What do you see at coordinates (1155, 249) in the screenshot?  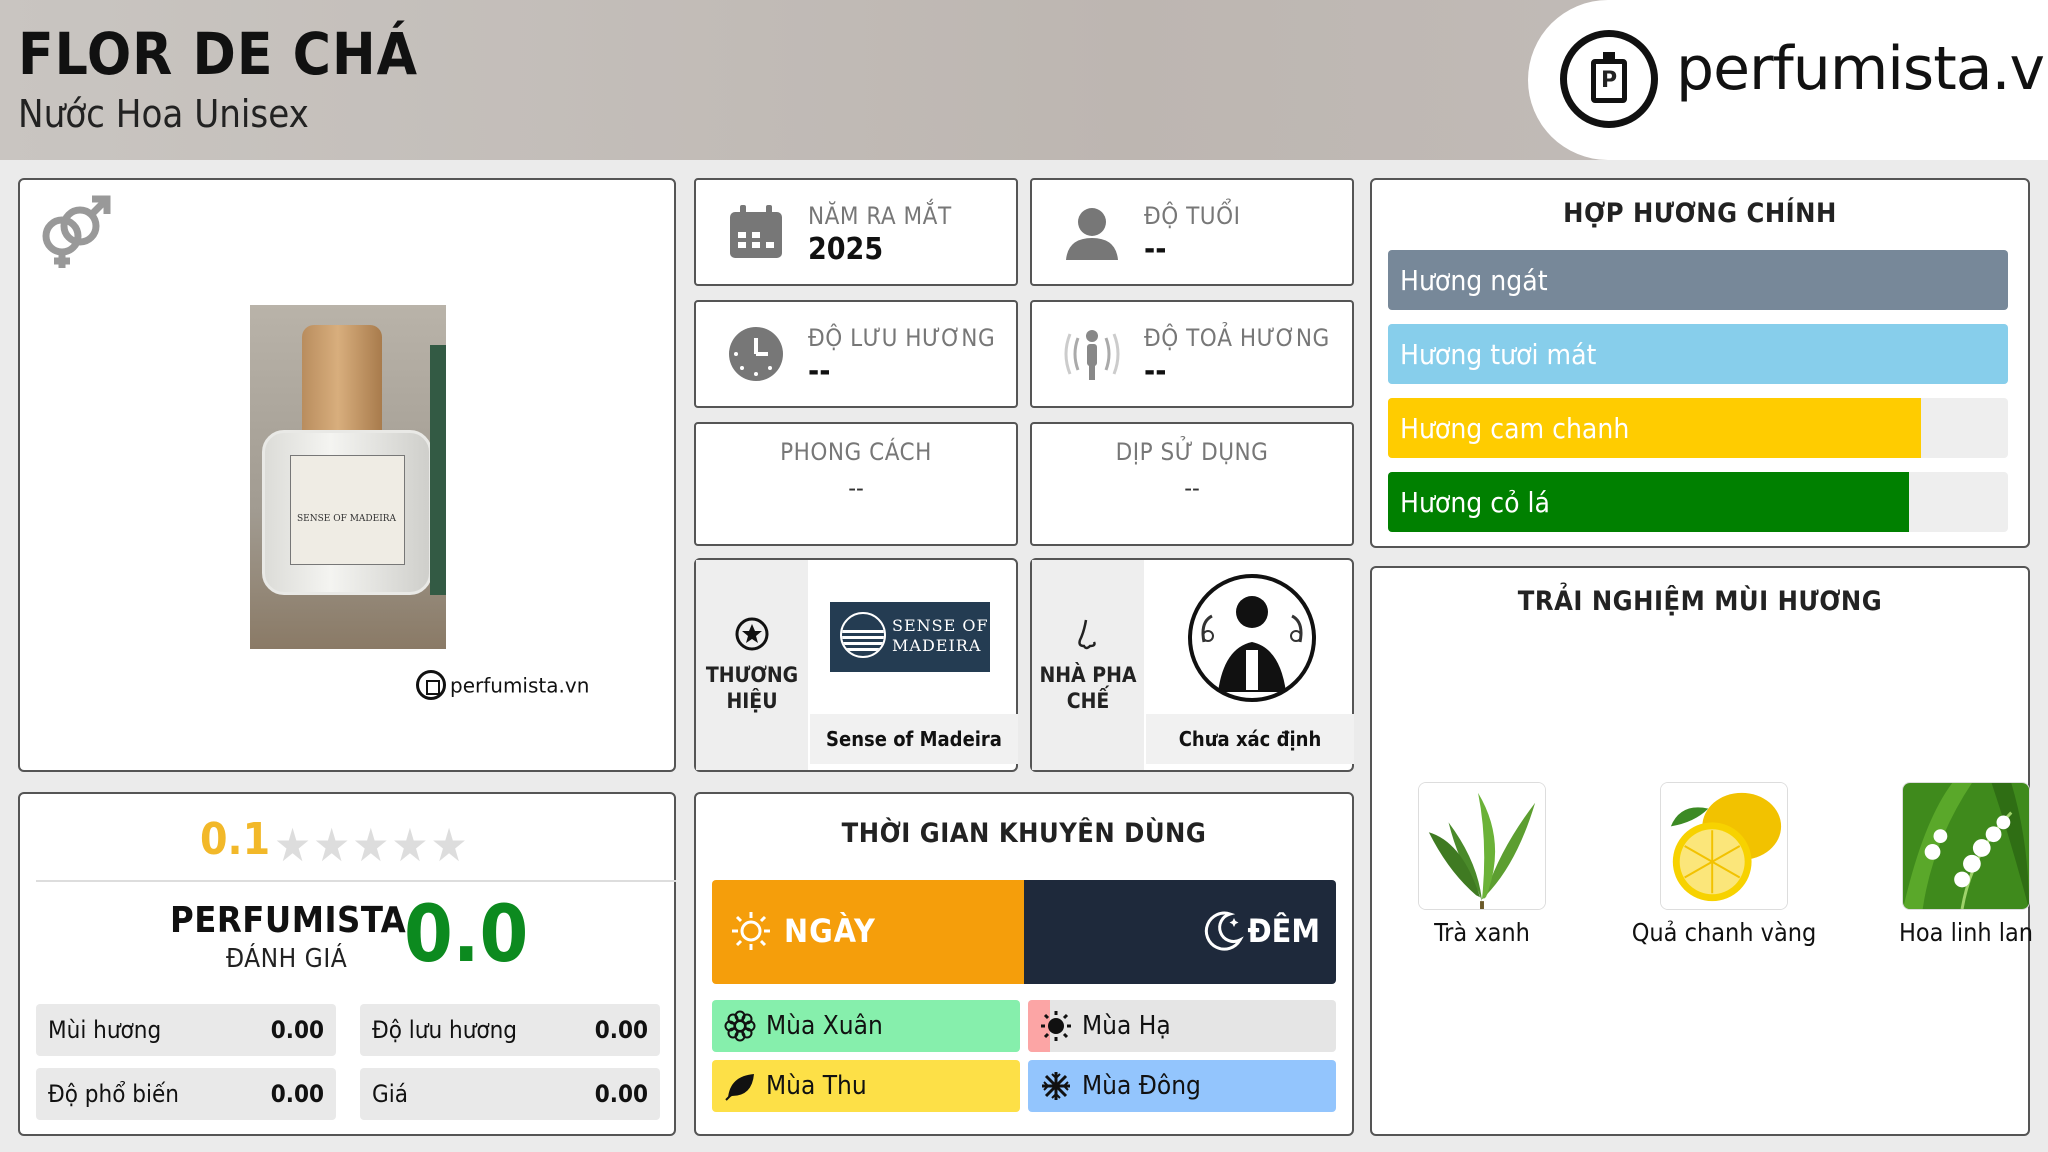 I see `age-value: --` at bounding box center [1155, 249].